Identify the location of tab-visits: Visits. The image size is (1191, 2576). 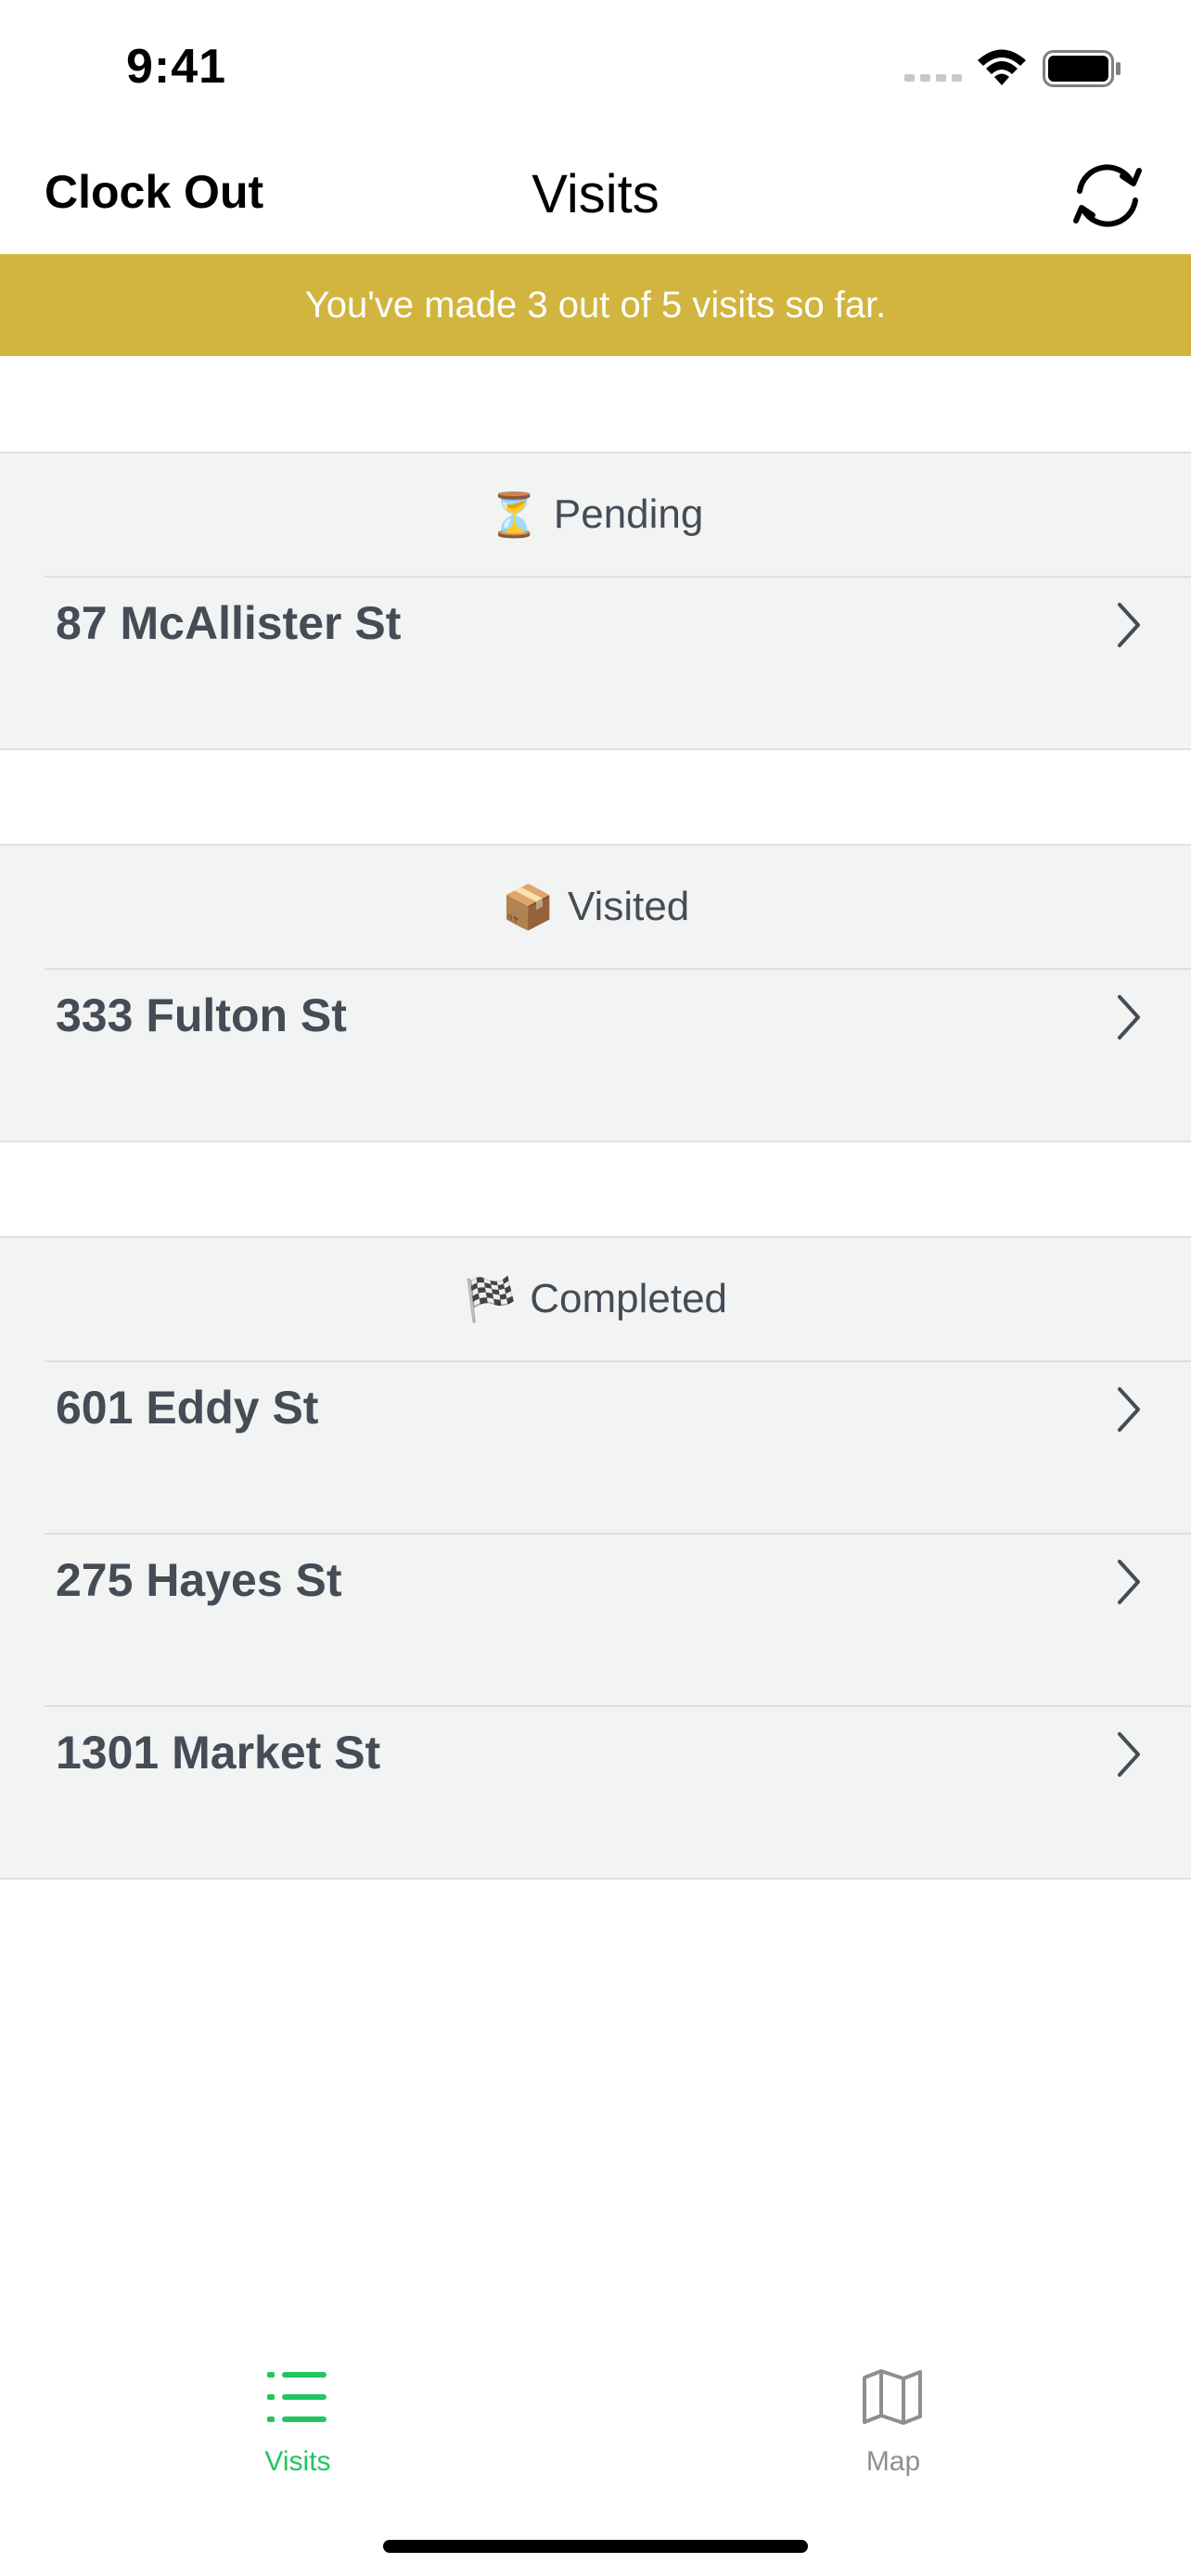
(298, 2401).